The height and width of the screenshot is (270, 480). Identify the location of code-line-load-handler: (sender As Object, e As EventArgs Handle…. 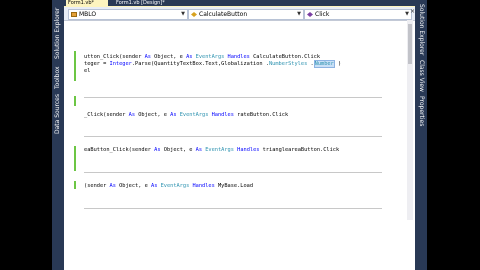
(168, 186).